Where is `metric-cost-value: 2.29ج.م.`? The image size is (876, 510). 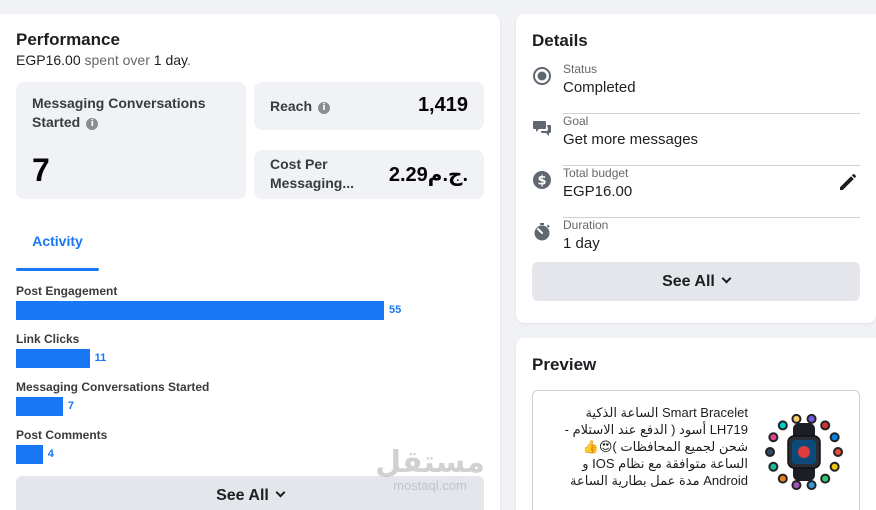 metric-cost-value: 2.29ج.م. is located at coordinates (428, 175).